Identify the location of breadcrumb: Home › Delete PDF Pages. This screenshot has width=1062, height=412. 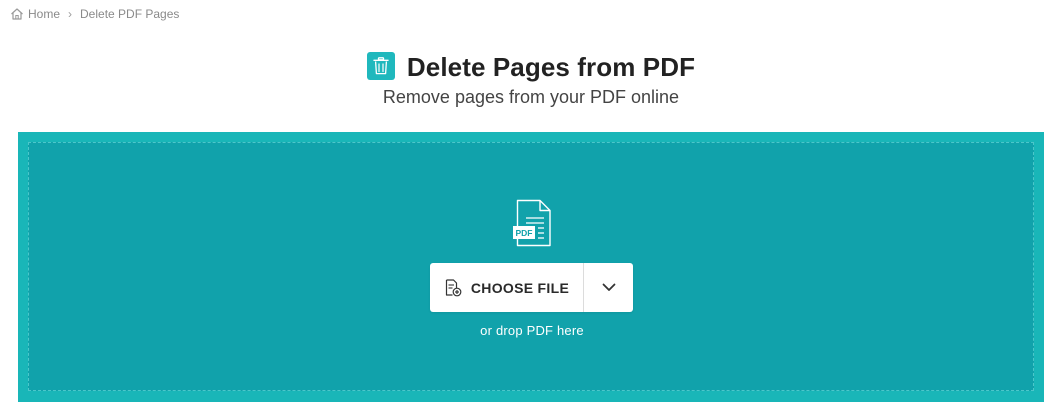
(94, 14).